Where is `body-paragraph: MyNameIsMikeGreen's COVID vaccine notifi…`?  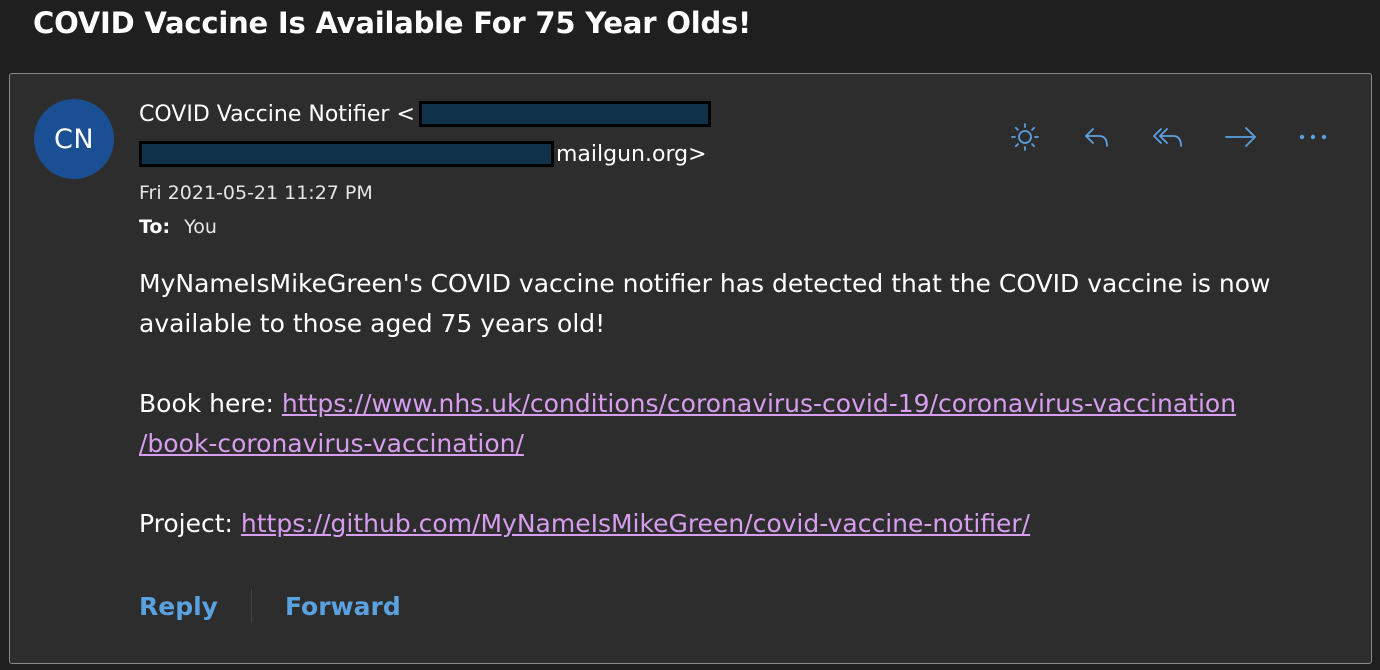 body-paragraph: MyNameIsMikeGreen's COVID vaccine notifi… is located at coordinates (705, 303).